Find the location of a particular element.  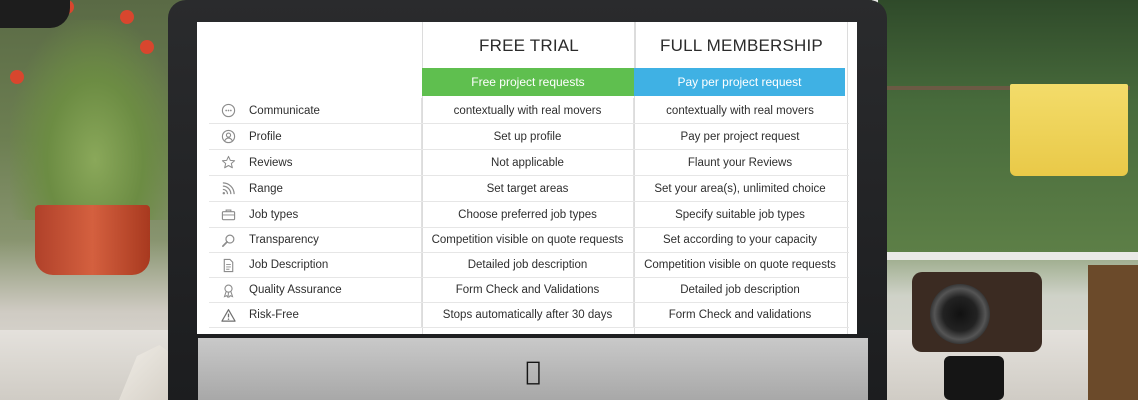

free-trial-cell: Set target areas is located at coordinates (528, 188).